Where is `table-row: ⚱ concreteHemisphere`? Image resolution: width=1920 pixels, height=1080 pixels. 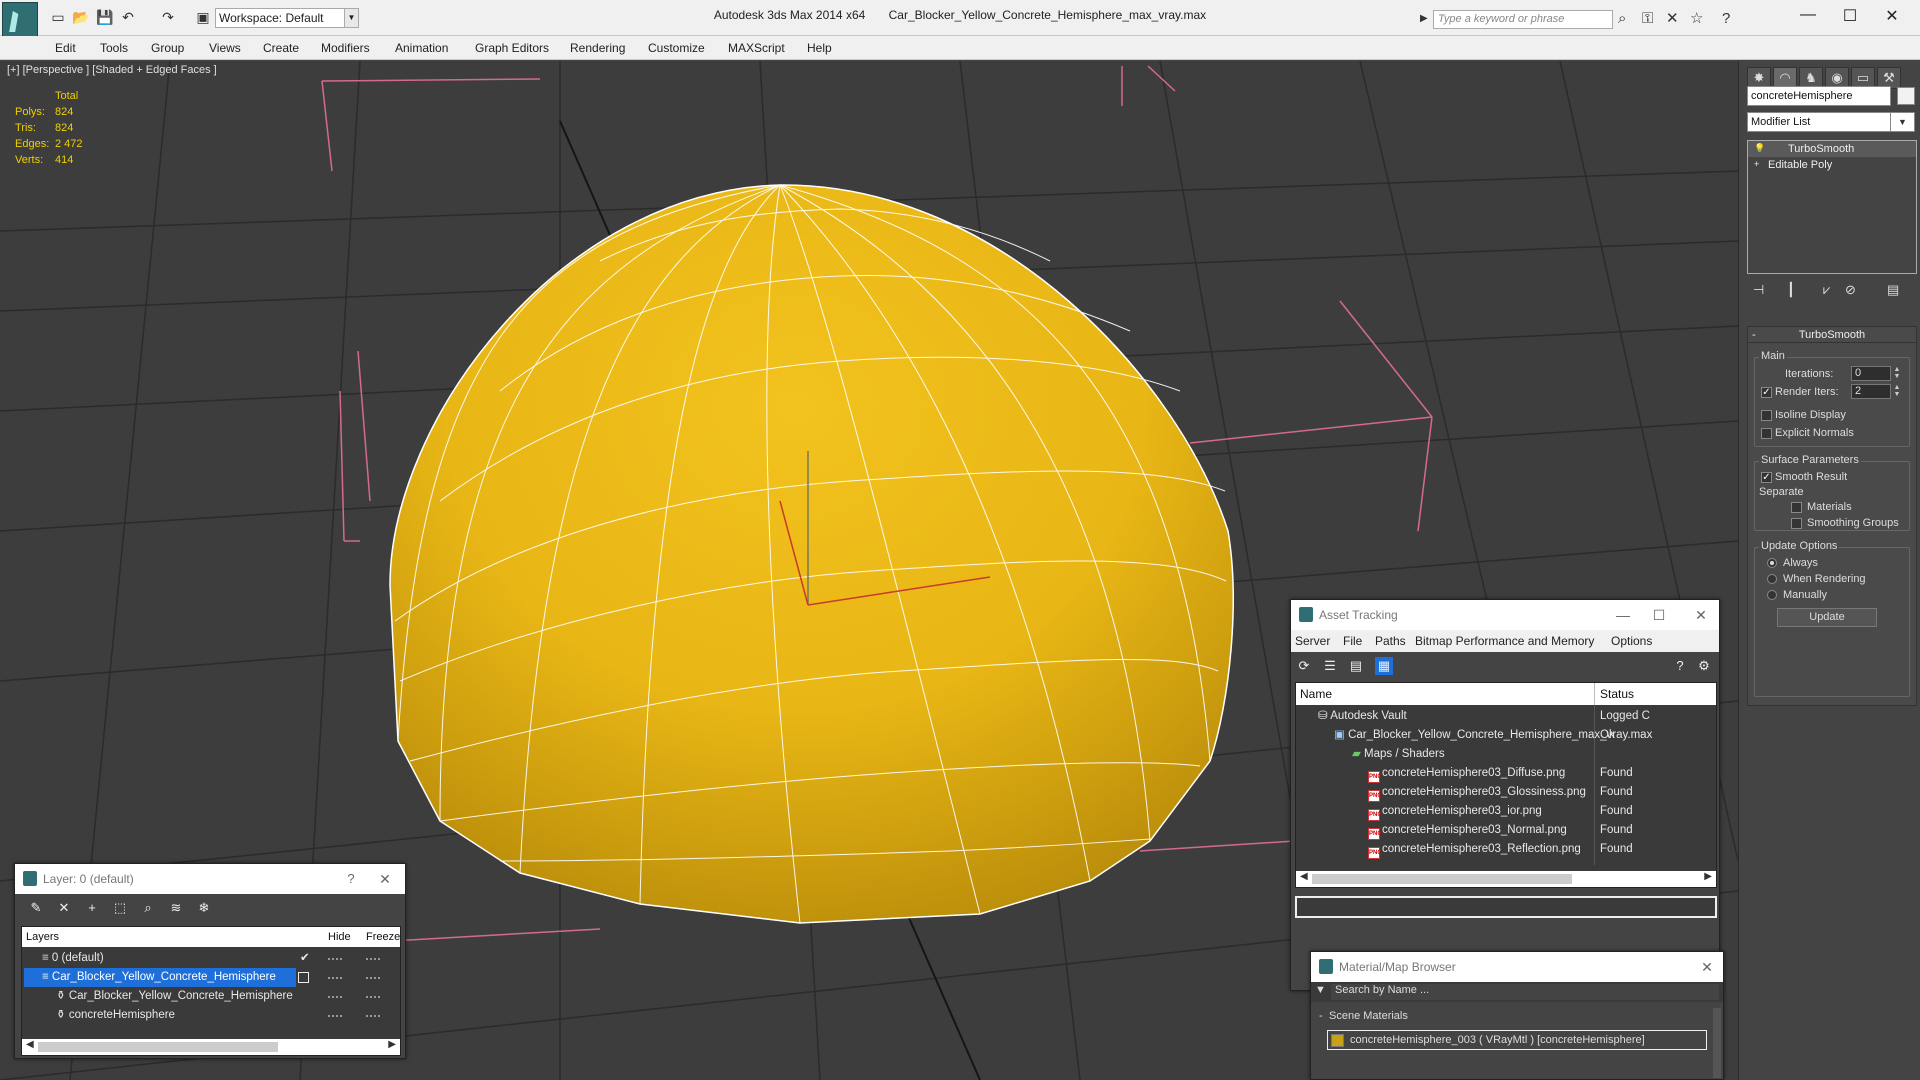
table-row: ⚱ concreteHemisphere is located at coordinates (211, 1015).